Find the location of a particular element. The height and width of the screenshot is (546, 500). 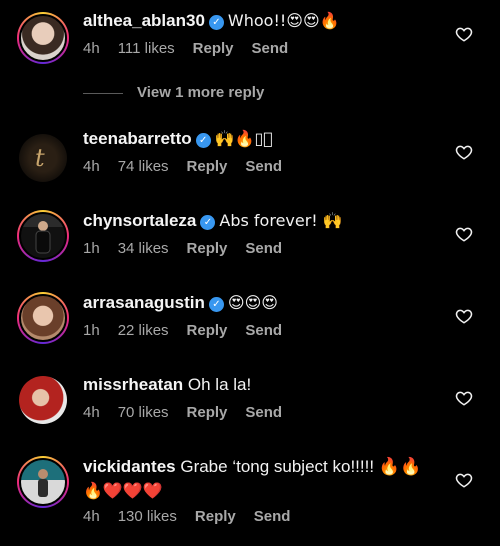

like-count: 74 likes is located at coordinates (143, 167).